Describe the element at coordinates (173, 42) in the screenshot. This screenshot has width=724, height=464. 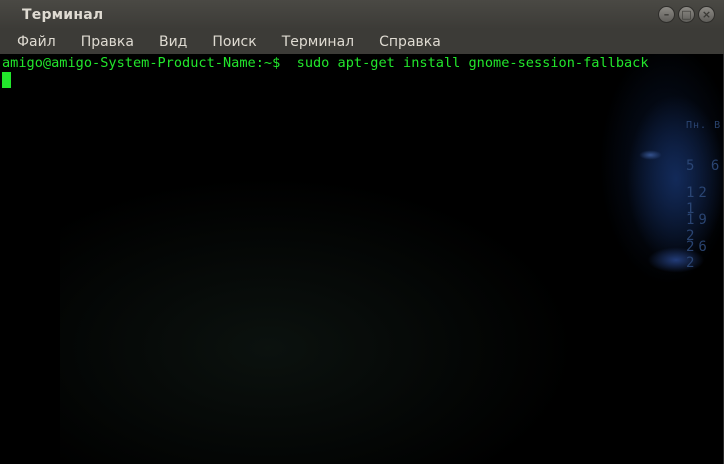
I see `menu-view: Вид` at that location.